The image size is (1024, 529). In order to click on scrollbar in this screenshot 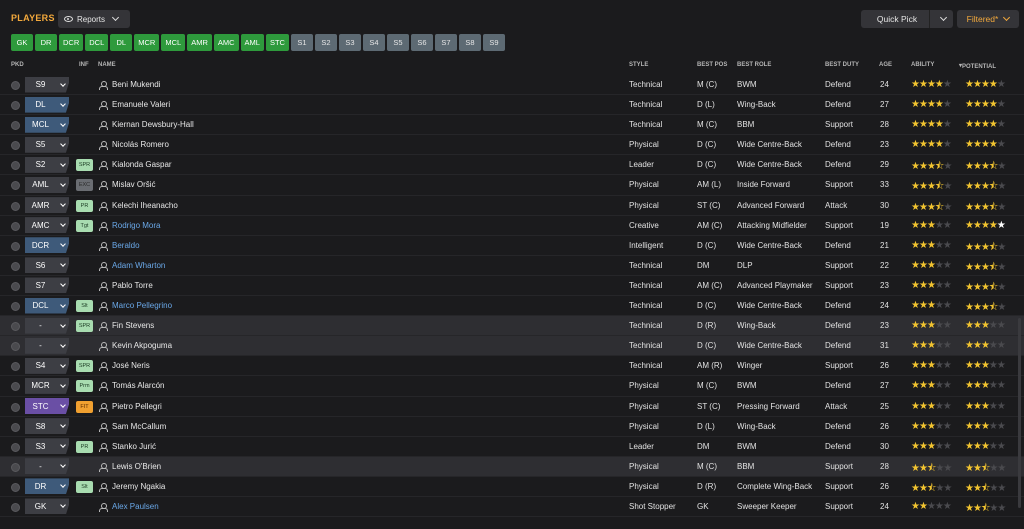, I will do `click(1019, 413)`.